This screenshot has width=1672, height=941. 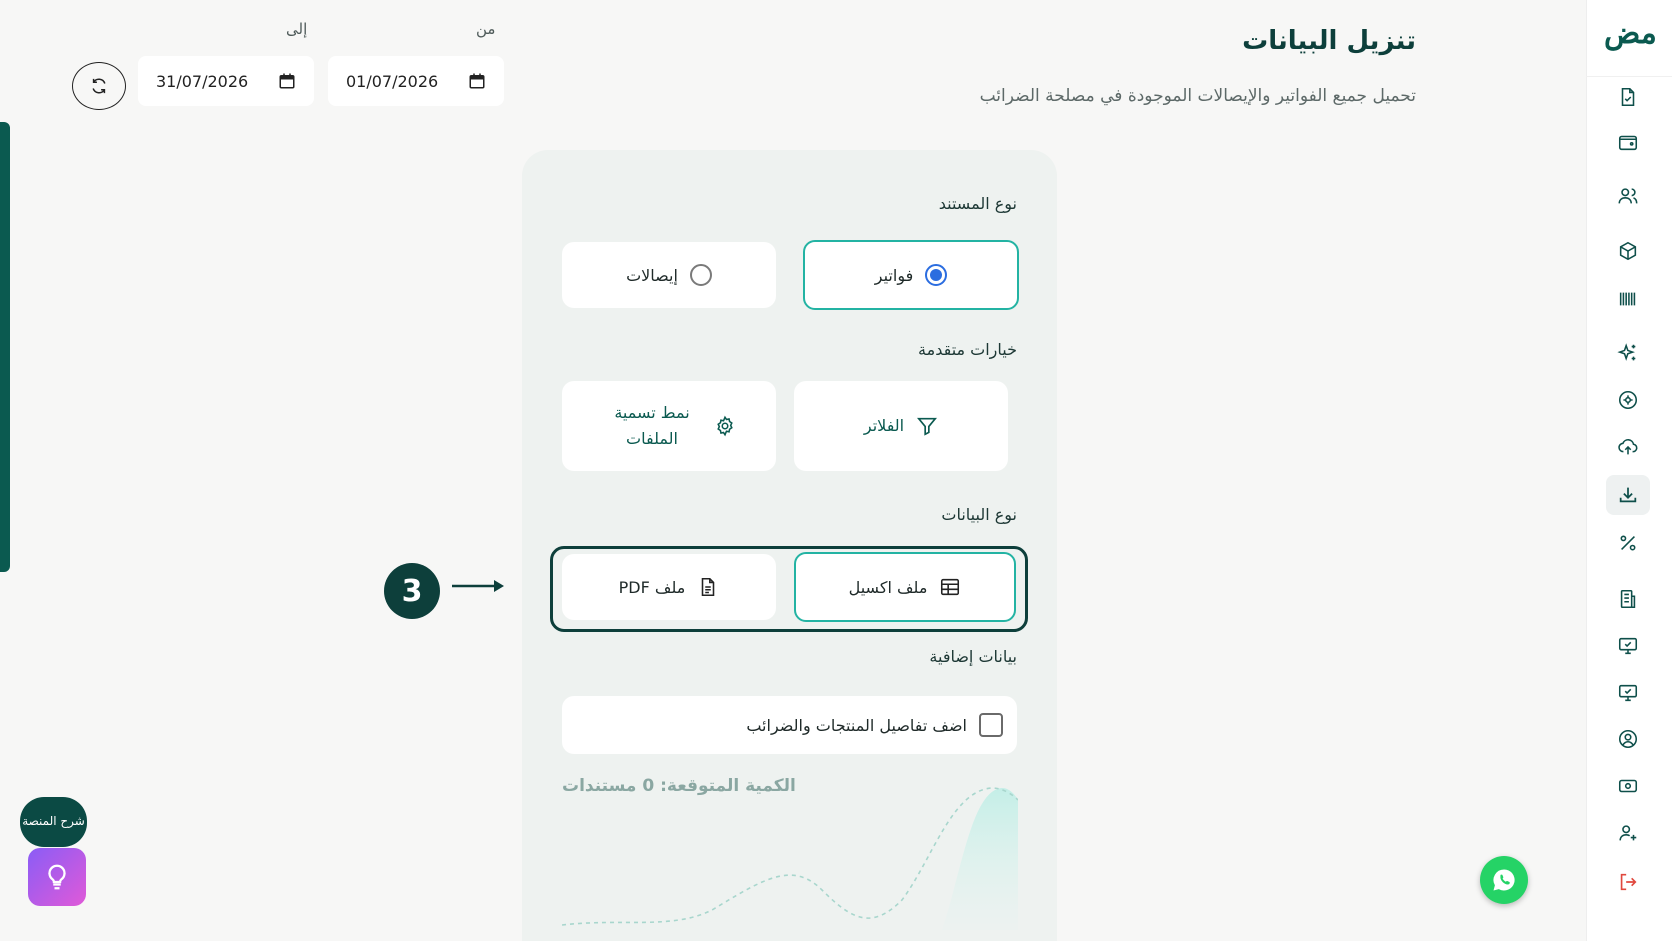 I want to click on tips-button, so click(x=57, y=877).